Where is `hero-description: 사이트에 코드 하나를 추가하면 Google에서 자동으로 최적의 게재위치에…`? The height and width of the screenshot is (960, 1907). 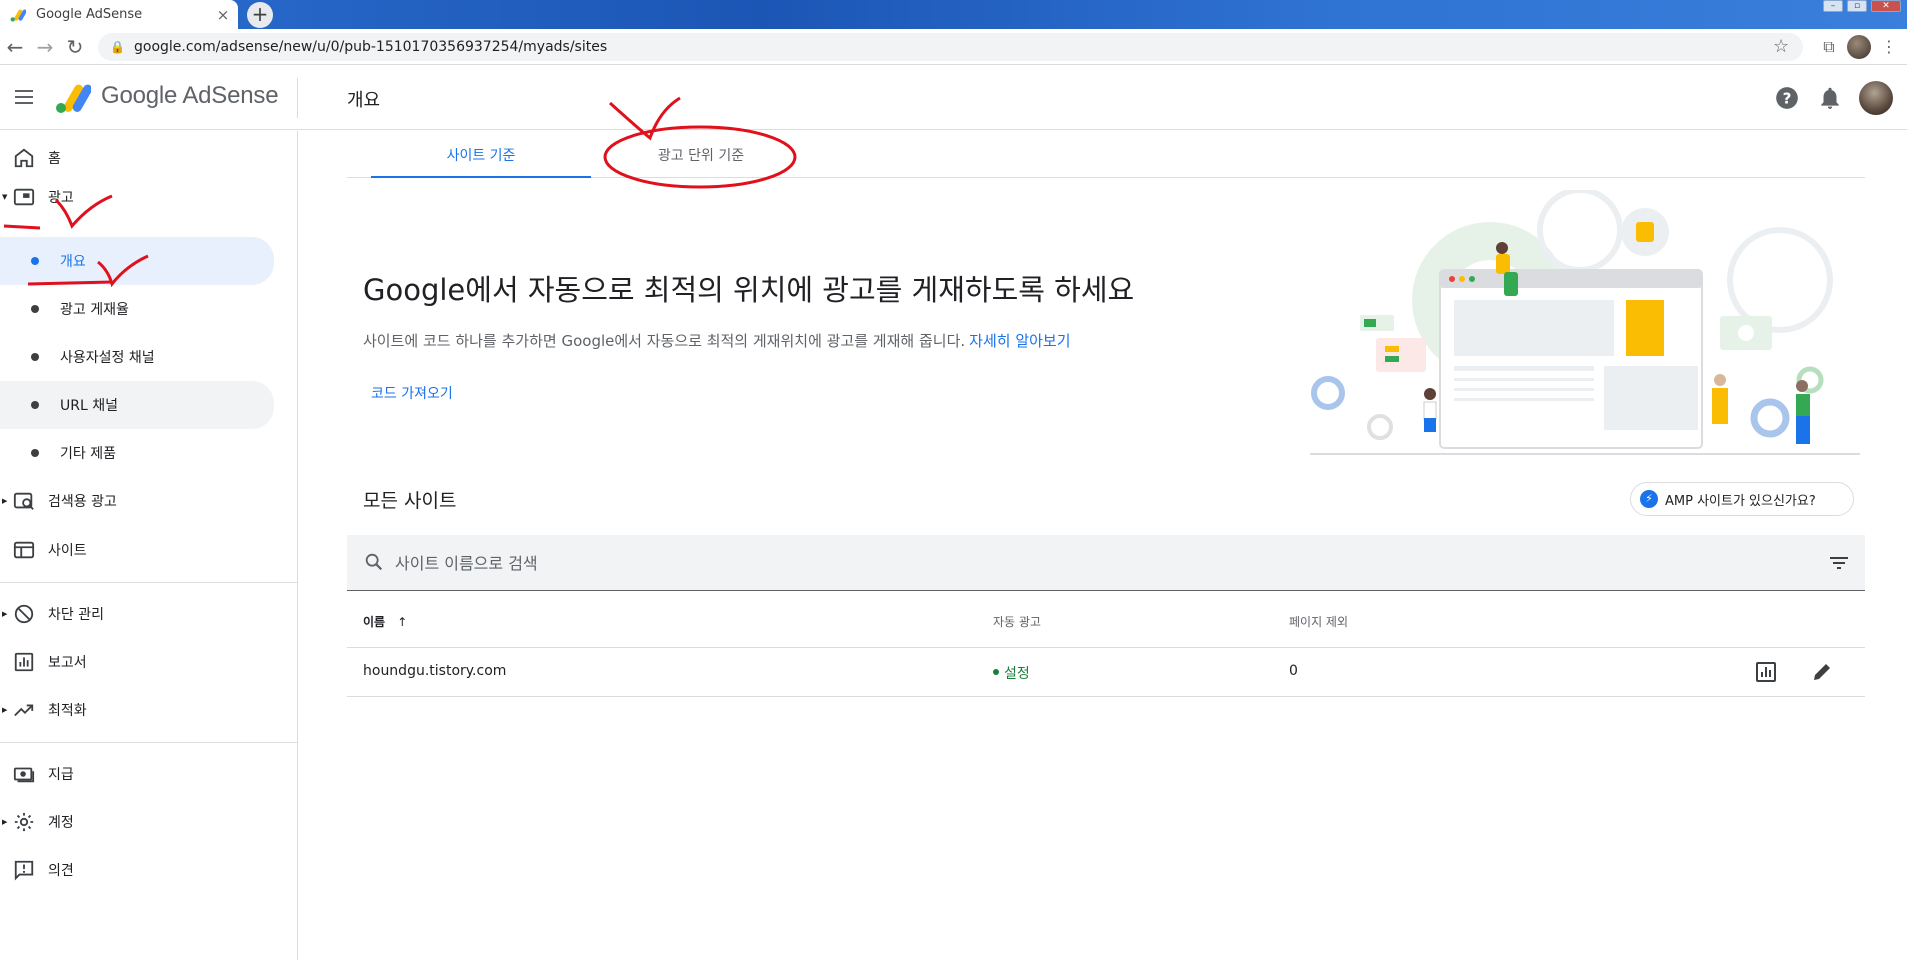
hero-description: 사이트에 코드 하나를 추가하면 Google에서 자동으로 최적의 게재위치에… is located at coordinates (717, 340).